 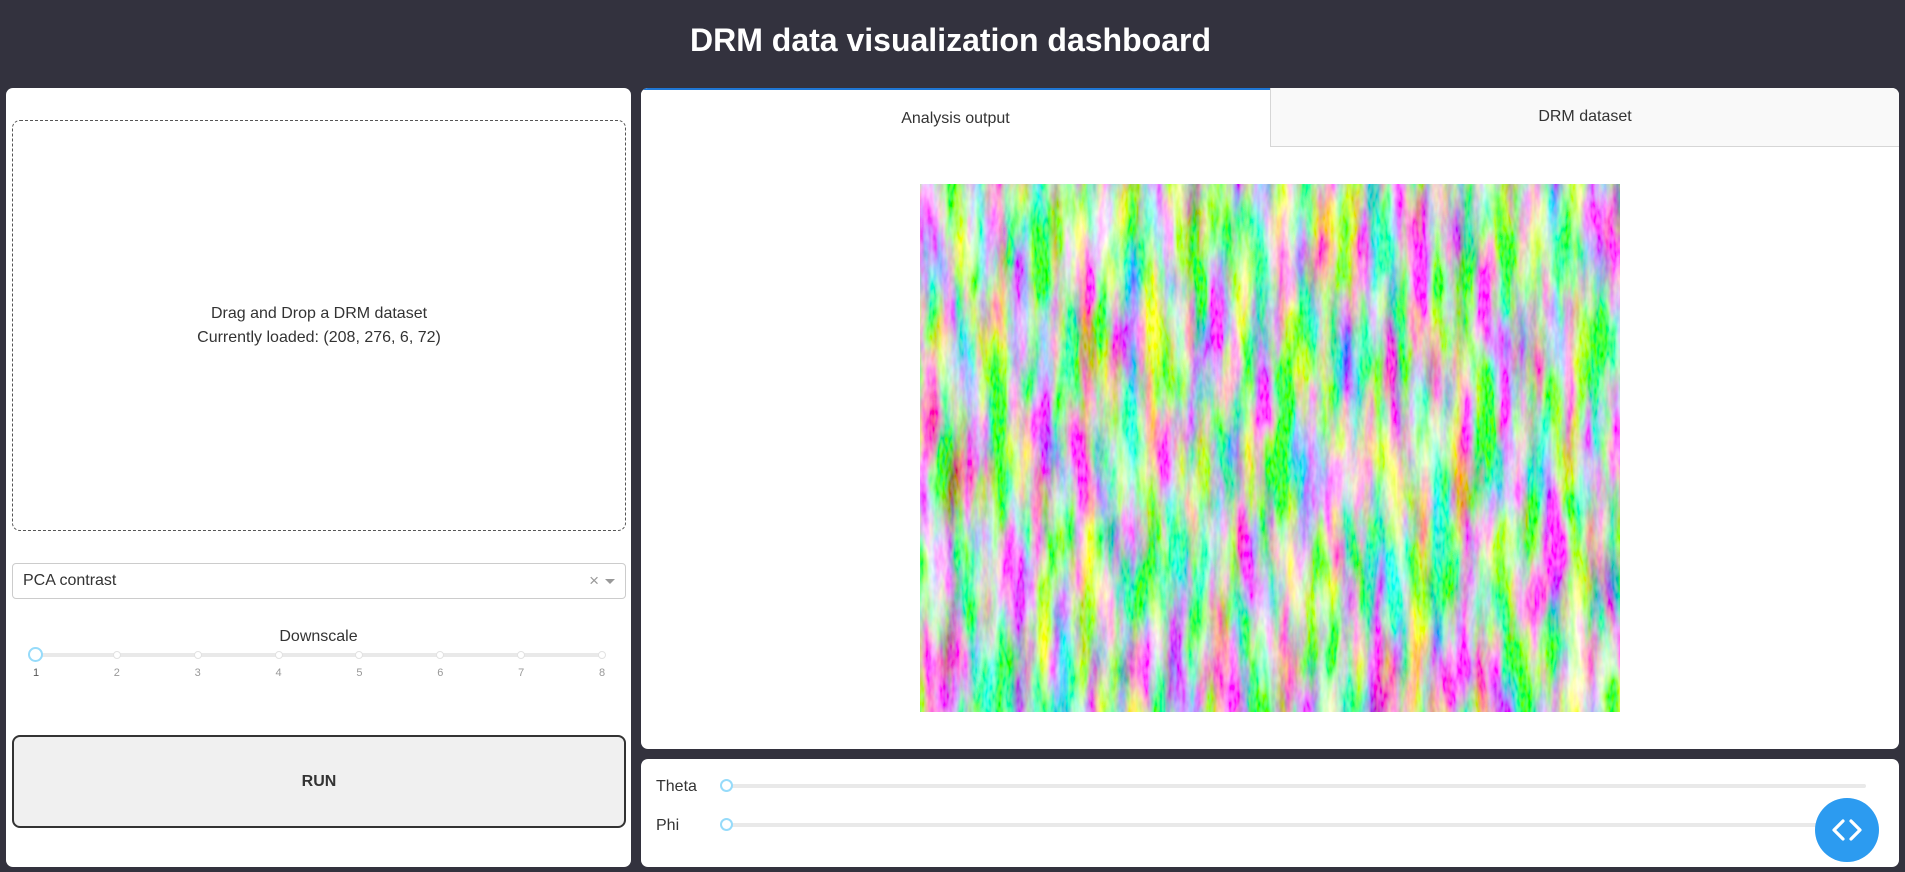 I want to click on theta-label: Theta, so click(x=676, y=786).